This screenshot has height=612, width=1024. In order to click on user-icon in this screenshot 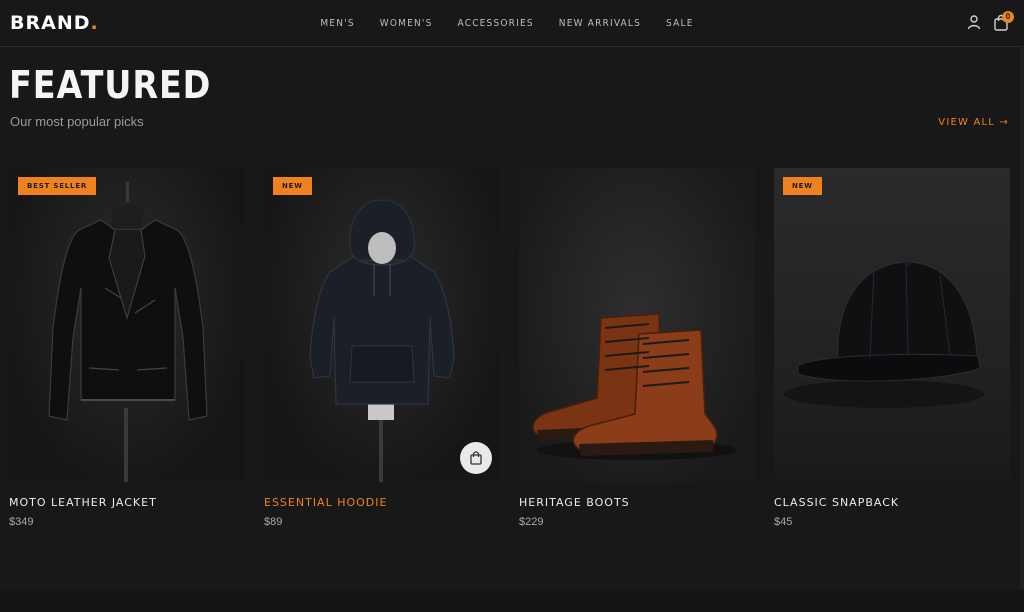, I will do `click(974, 22)`.